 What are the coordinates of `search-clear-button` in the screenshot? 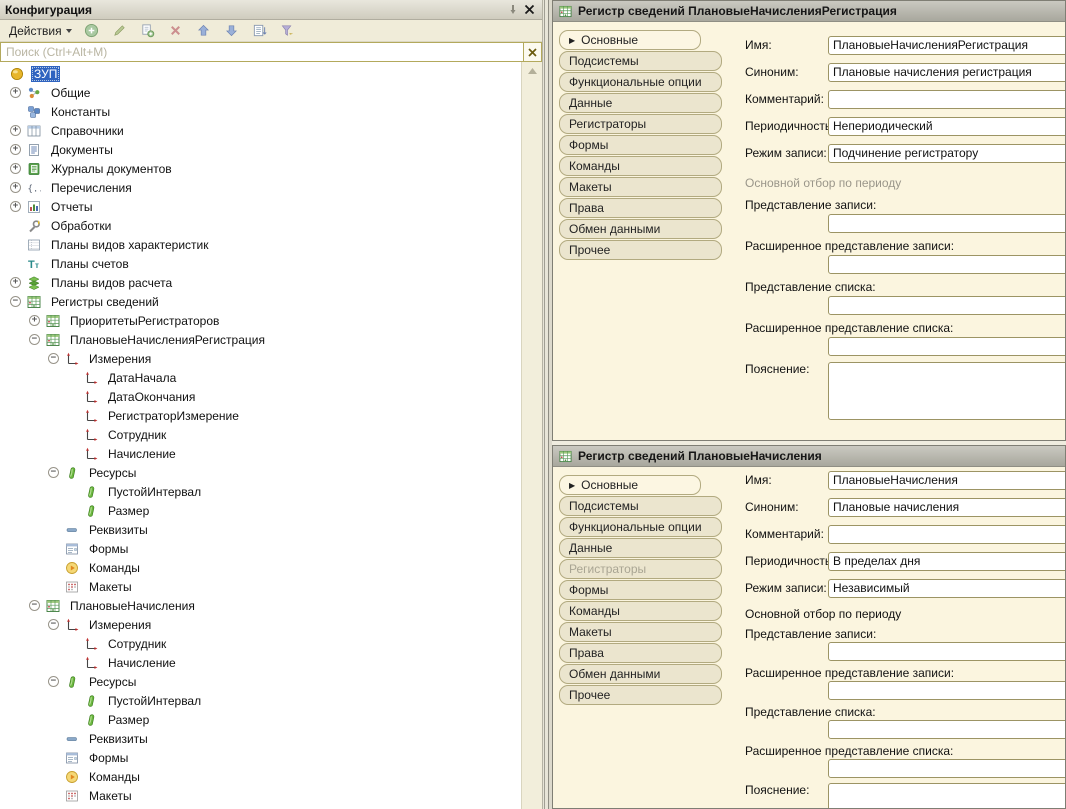 It's located at (532, 52).